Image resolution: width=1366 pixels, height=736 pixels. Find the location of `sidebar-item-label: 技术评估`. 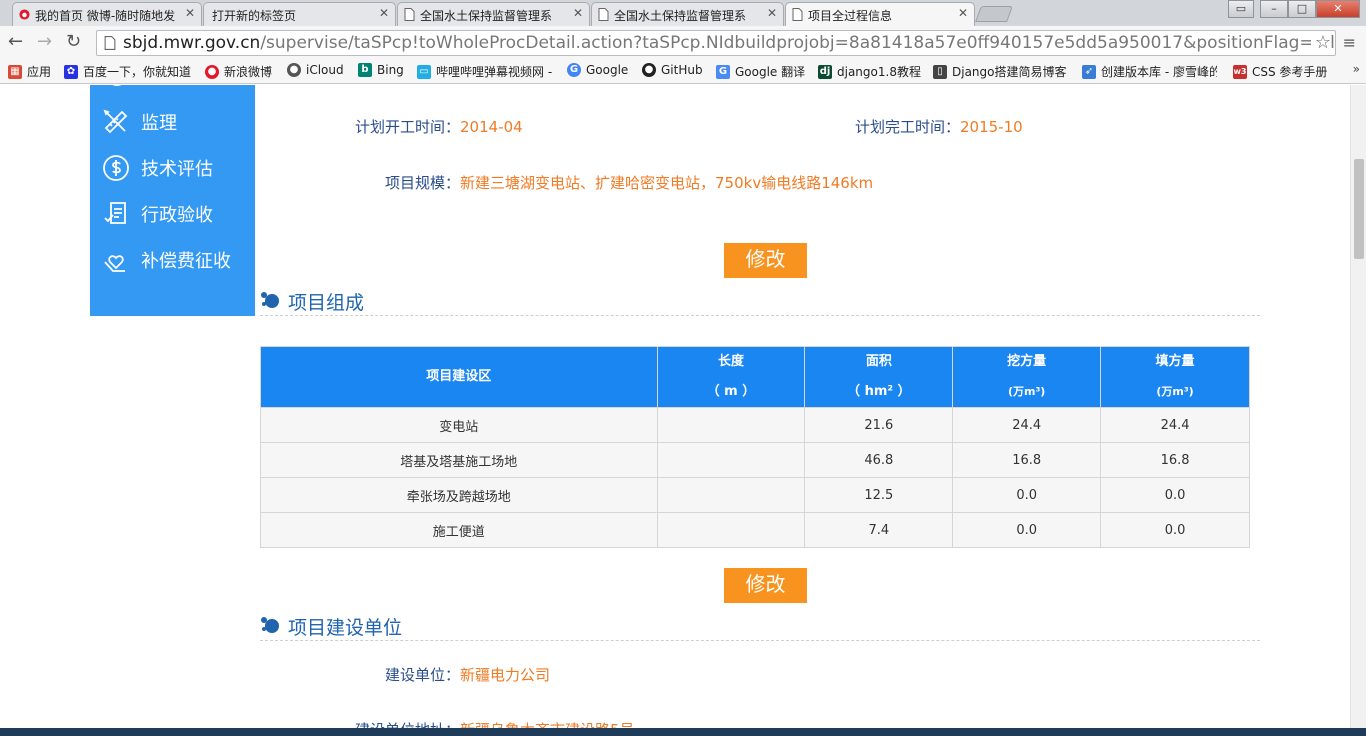

sidebar-item-label: 技术评估 is located at coordinates (177, 169).